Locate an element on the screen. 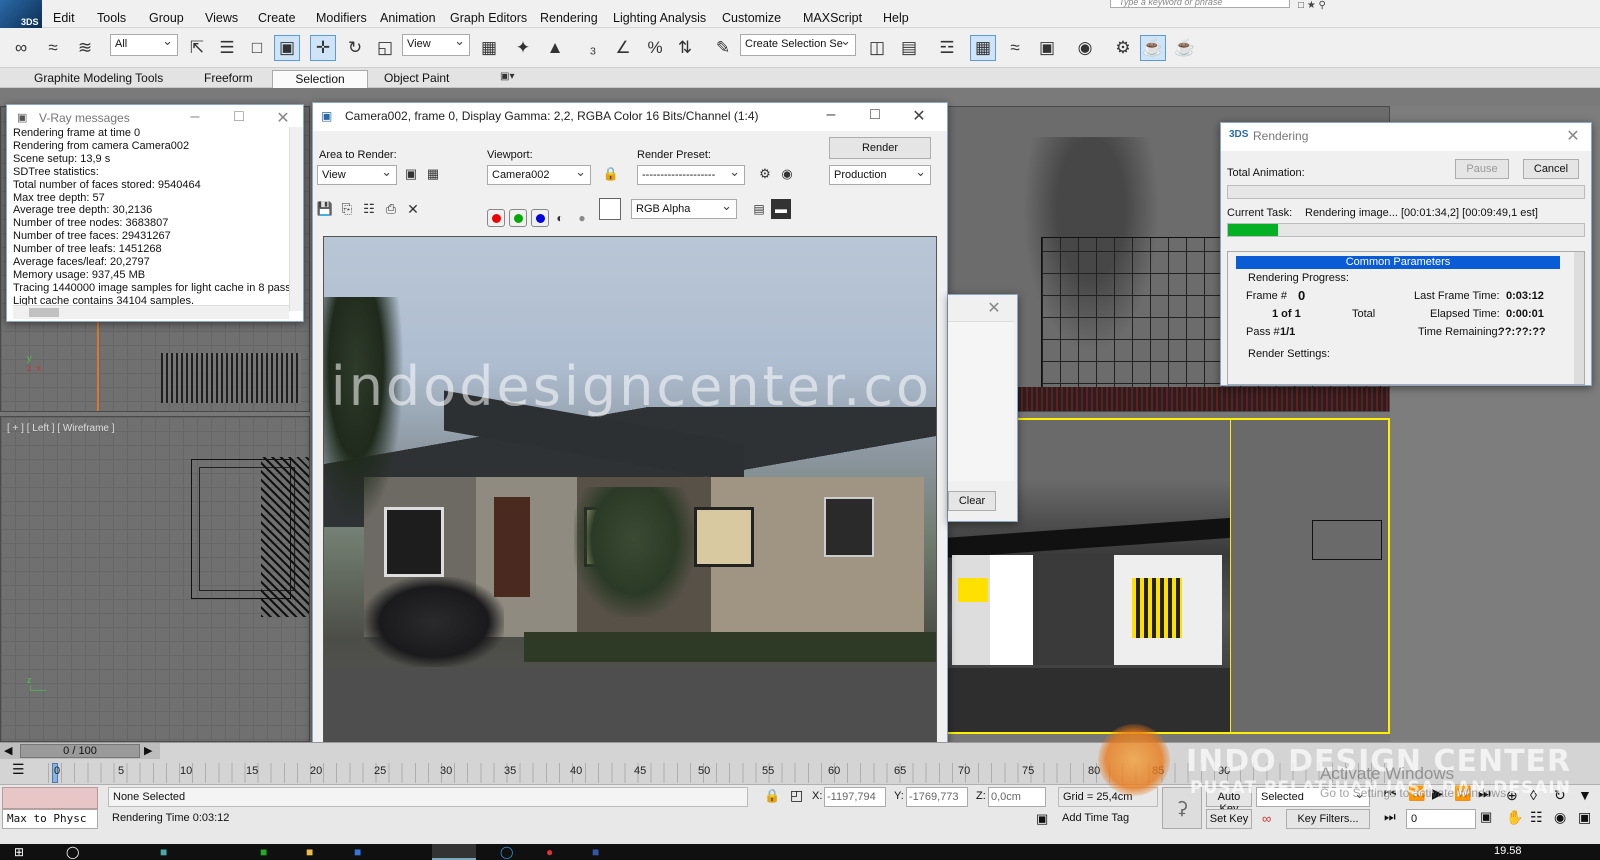 The image size is (1600, 860). window-crossing-icon: ▣ is located at coordinates (287, 48).